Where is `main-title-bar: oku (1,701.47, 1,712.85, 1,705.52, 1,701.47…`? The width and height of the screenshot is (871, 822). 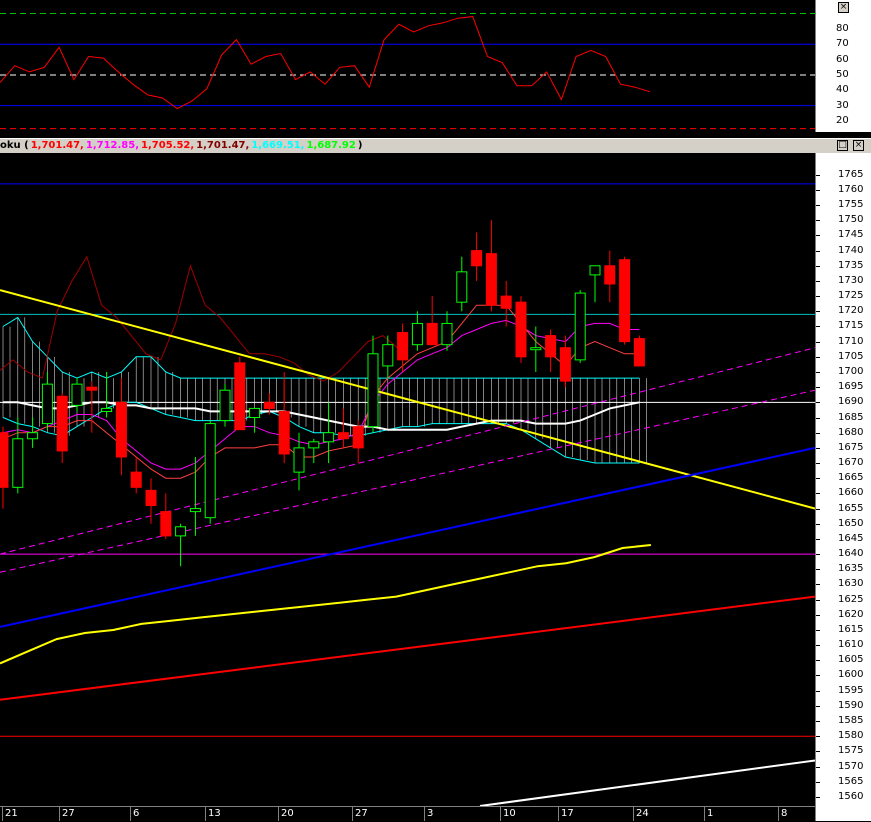
main-title-bar: oku (1,701.47, 1,712.85, 1,705.52, 1,701.47… is located at coordinates (435, 146).